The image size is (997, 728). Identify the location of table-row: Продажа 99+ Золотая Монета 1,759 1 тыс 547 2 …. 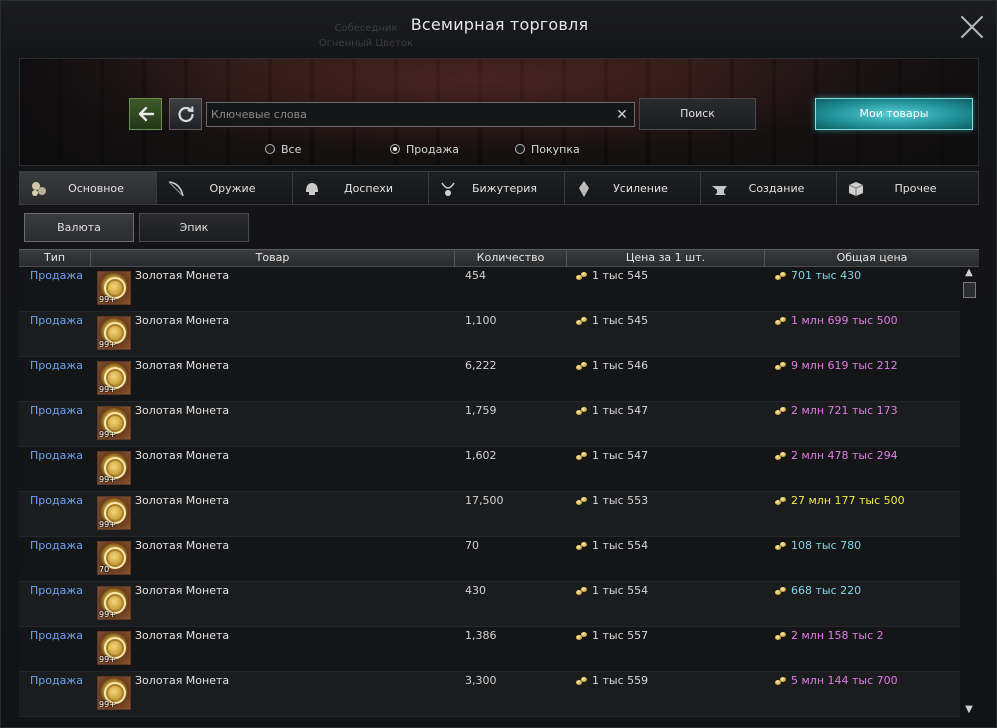
(489, 424).